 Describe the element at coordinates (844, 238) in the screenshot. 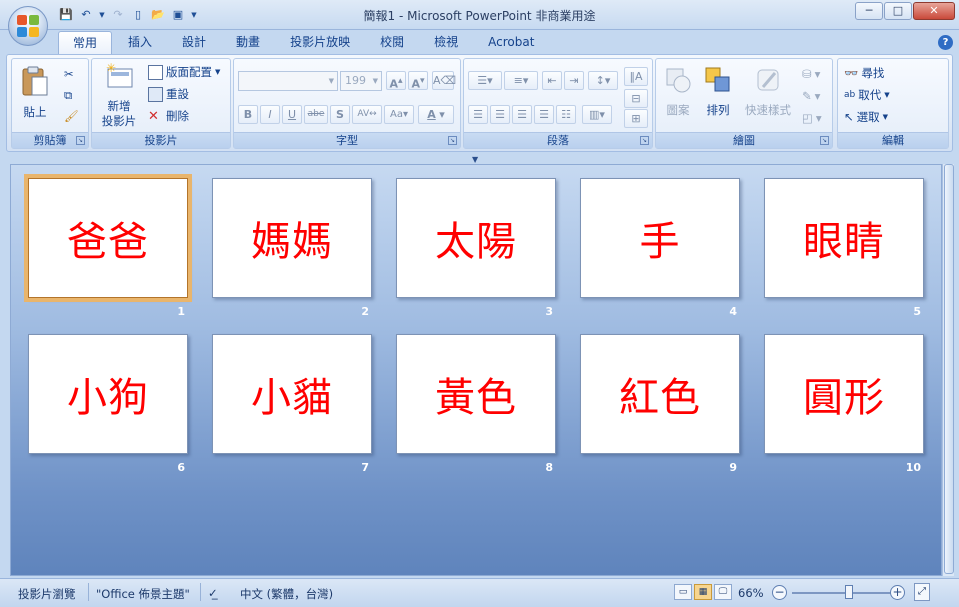

I see `slide-thumbnail-5: 眼睛` at that location.